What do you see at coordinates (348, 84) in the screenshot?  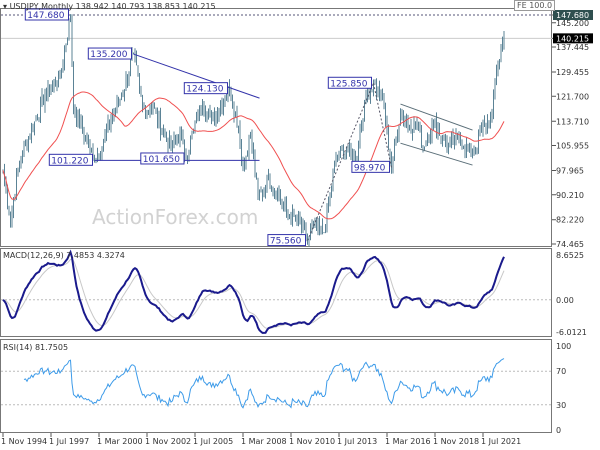 I see `price-label: 125.850` at bounding box center [348, 84].